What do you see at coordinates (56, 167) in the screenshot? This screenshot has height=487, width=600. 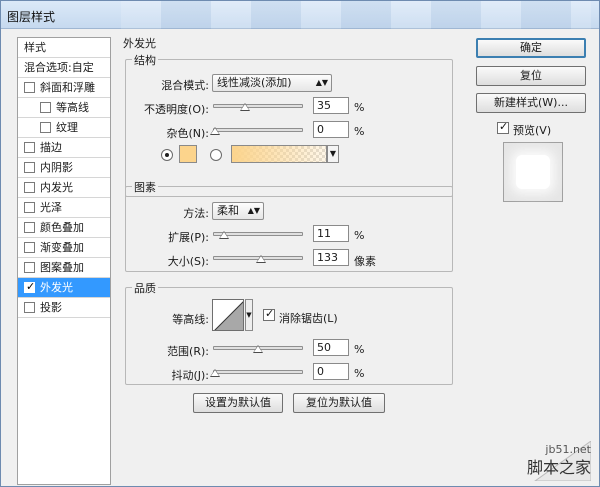 I see `style-item-label: 内阴影` at bounding box center [56, 167].